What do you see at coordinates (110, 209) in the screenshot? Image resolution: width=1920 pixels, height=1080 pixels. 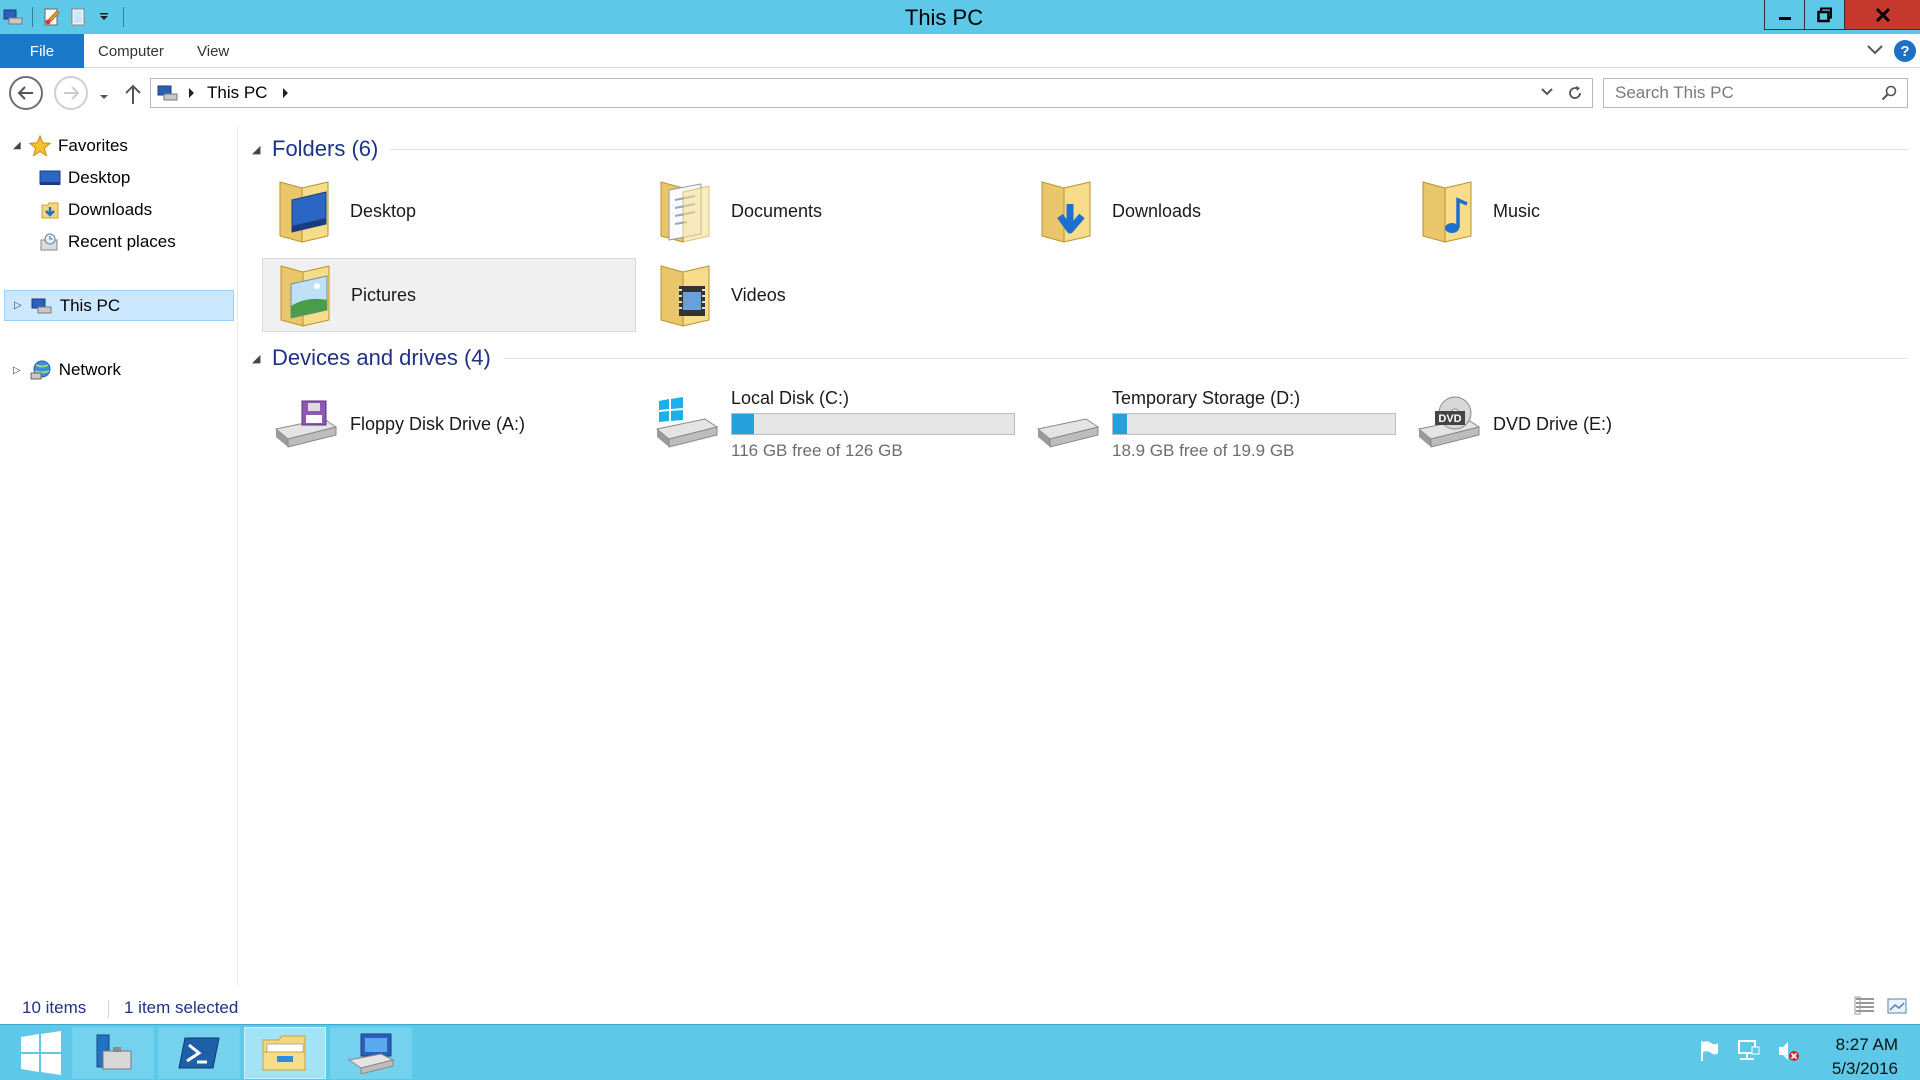 I see `nav-downloads-label: Downloads` at bounding box center [110, 209].